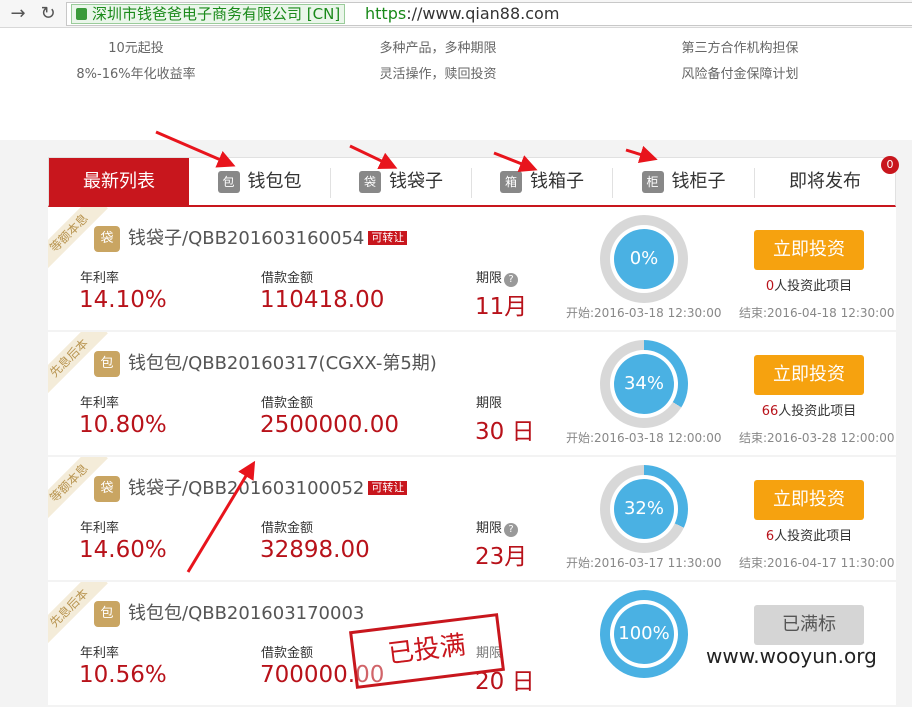 The image size is (912, 707). I want to click on end-value: 2016-04-18 12:30:00, so click(831, 313).